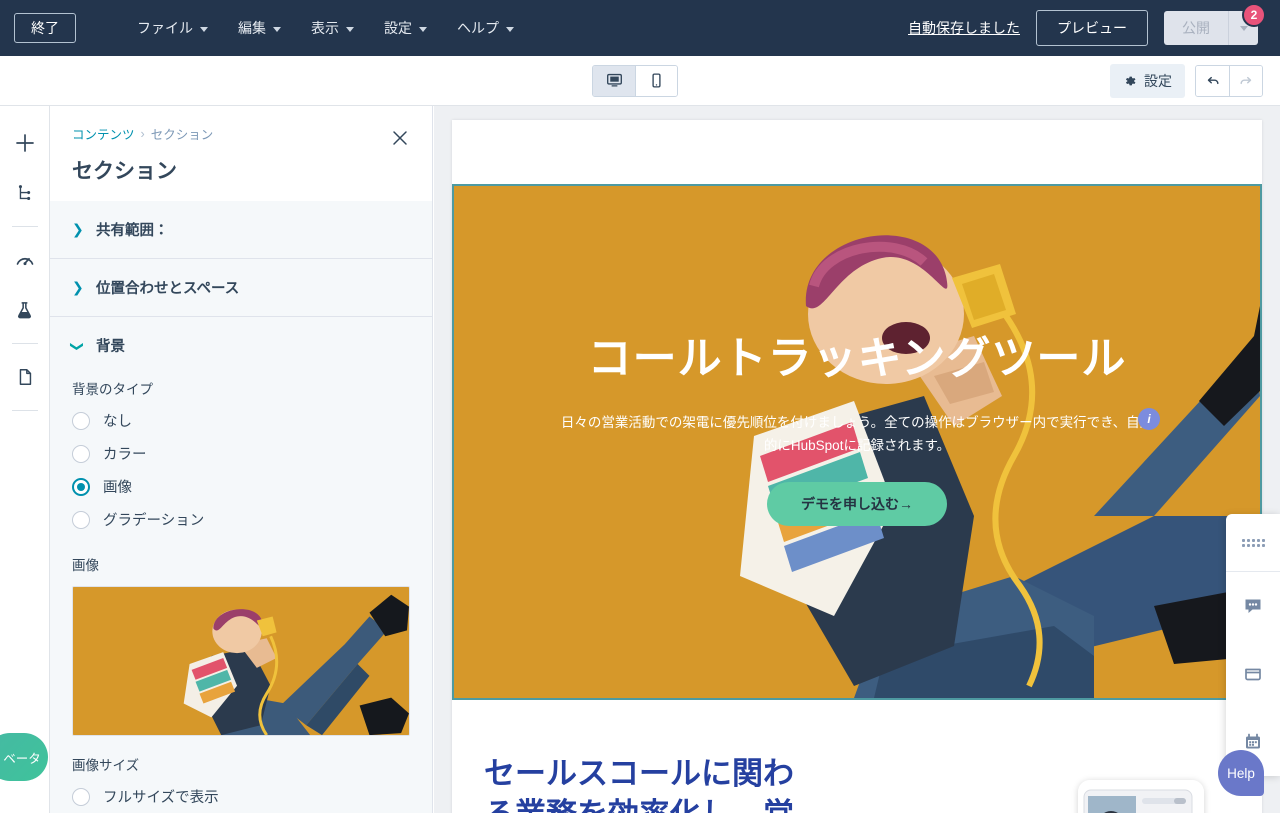 The height and width of the screenshot is (813, 1280). Describe the element at coordinates (103, 133) in the screenshot. I see `breadcrumb-parent: コンテンツ` at that location.